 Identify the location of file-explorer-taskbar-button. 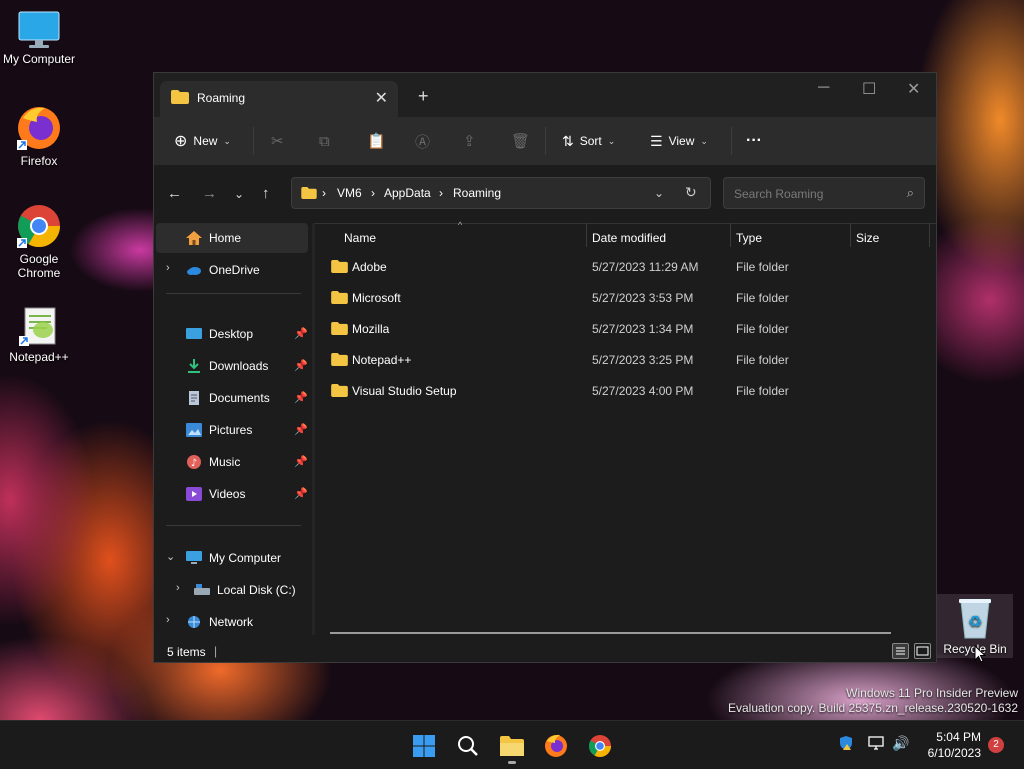
(512, 746).